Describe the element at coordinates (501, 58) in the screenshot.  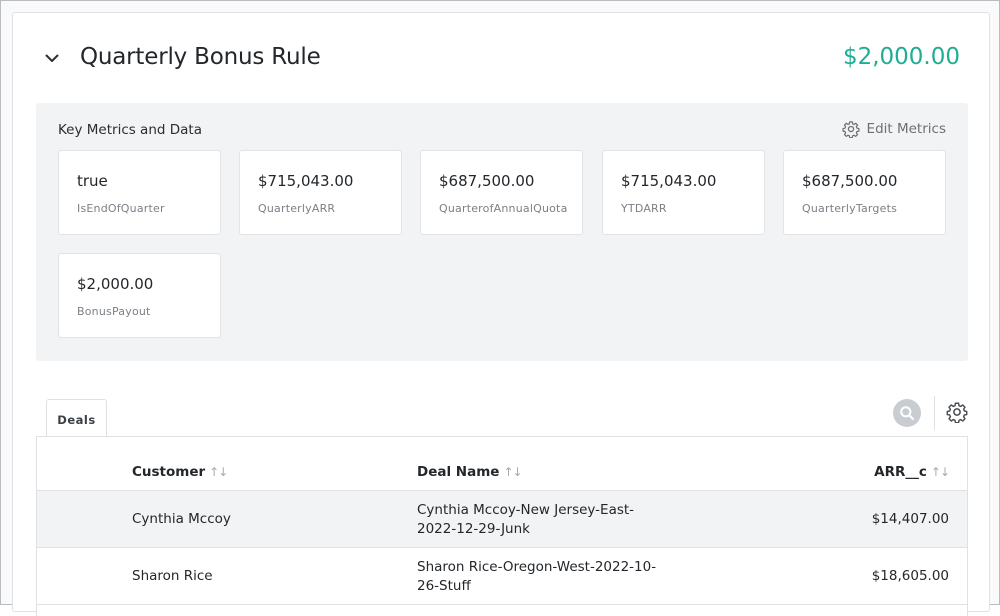
I see `rule-header: Quarterly Bonus Rule $2,000.00` at that location.